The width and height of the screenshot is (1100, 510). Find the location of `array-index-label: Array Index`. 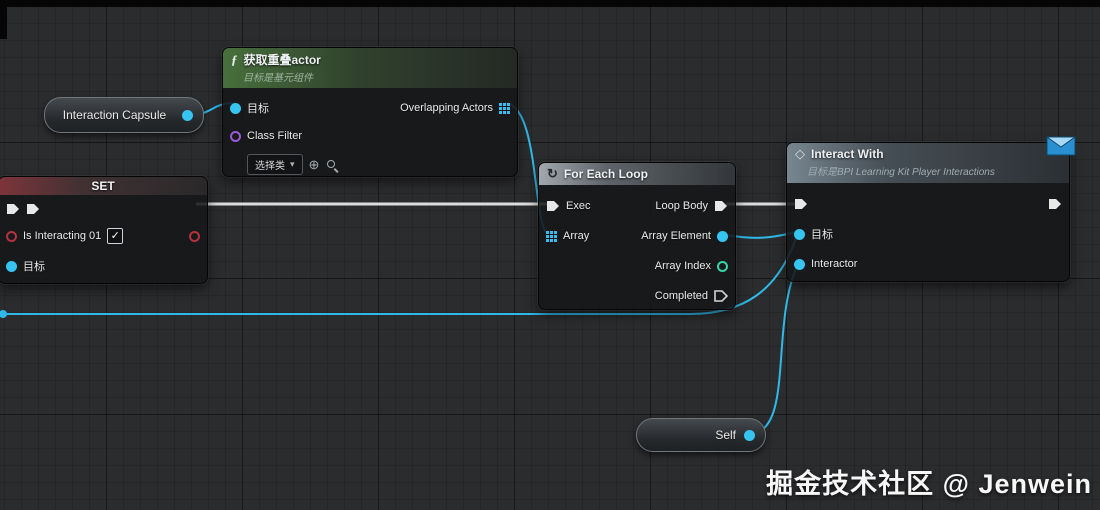

array-index-label: Array Index is located at coordinates (682, 266).